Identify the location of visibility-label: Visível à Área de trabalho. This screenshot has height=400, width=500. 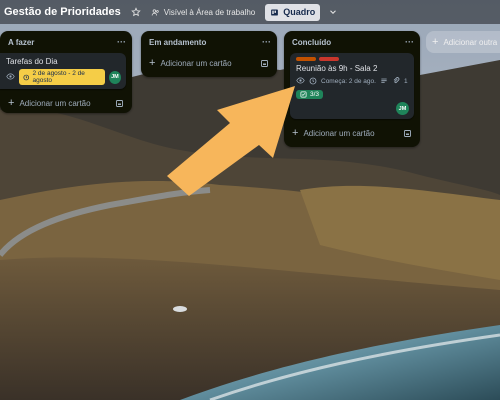
(209, 12).